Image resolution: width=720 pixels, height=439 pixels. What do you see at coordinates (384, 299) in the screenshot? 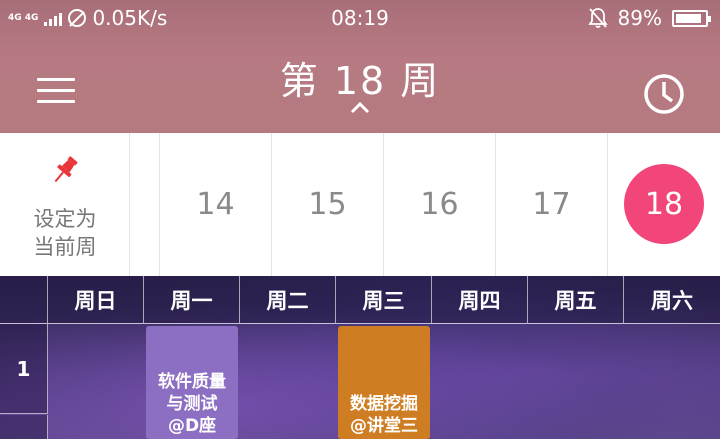
I see `day-header-wednesday: 周三` at bounding box center [384, 299].